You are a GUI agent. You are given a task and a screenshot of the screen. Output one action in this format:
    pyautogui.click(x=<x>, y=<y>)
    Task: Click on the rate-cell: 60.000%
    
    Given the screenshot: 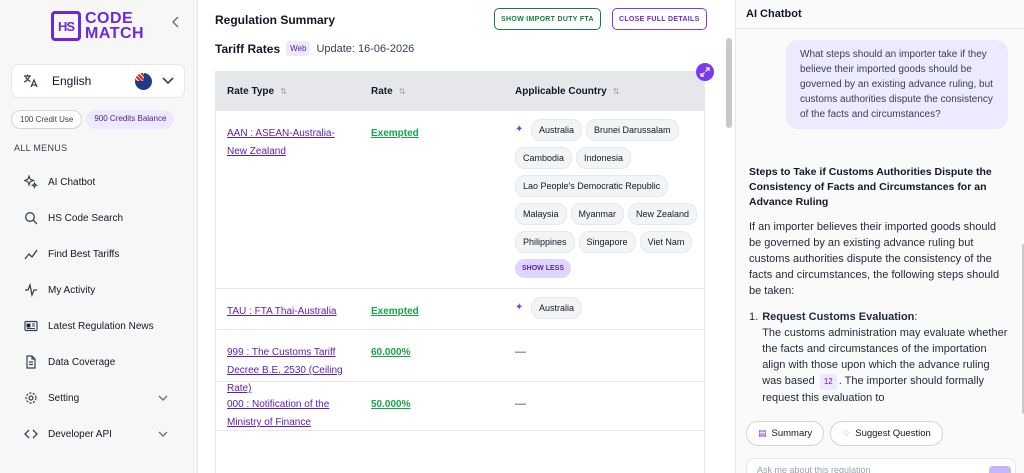 What is the action you would take?
    pyautogui.click(x=432, y=355)
    